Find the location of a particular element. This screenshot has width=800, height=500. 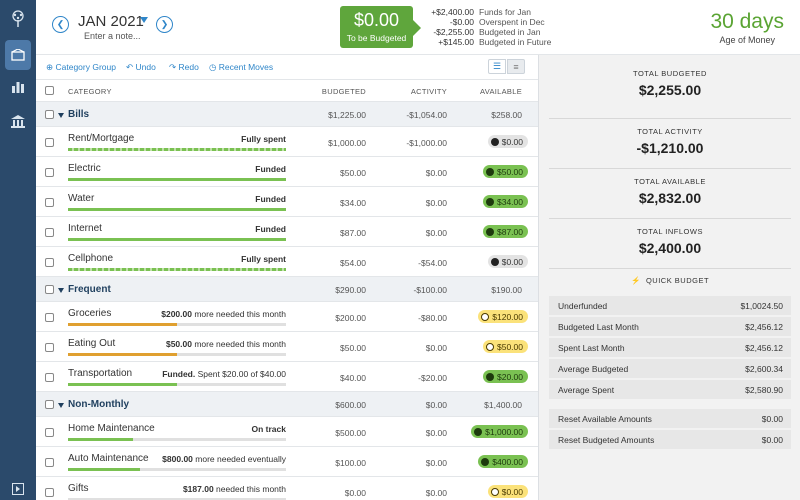

category-row: Electric Funded $50.00 $0.00 $50.00 is located at coordinates (287, 172).